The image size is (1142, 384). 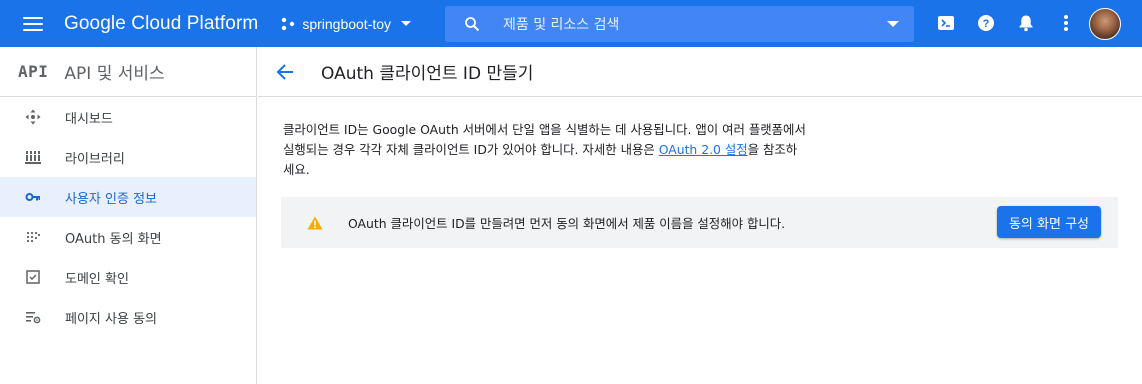 What do you see at coordinates (33, 117) in the screenshot?
I see `dashboard-icon` at bounding box center [33, 117].